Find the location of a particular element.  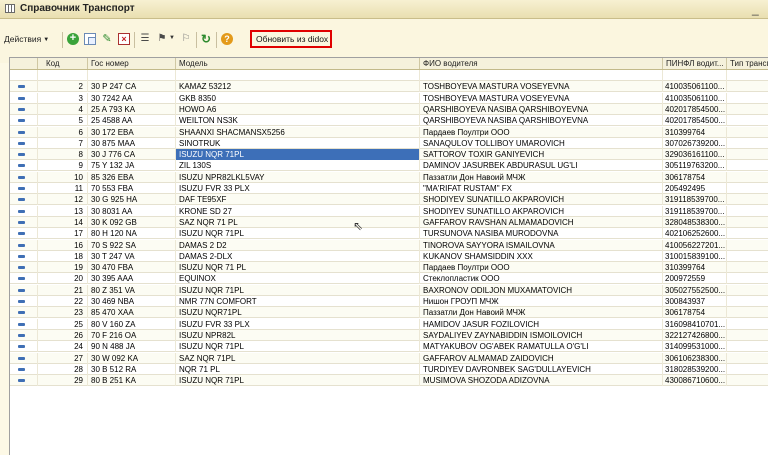

cell-model: HOWO A6 is located at coordinates (298, 109).